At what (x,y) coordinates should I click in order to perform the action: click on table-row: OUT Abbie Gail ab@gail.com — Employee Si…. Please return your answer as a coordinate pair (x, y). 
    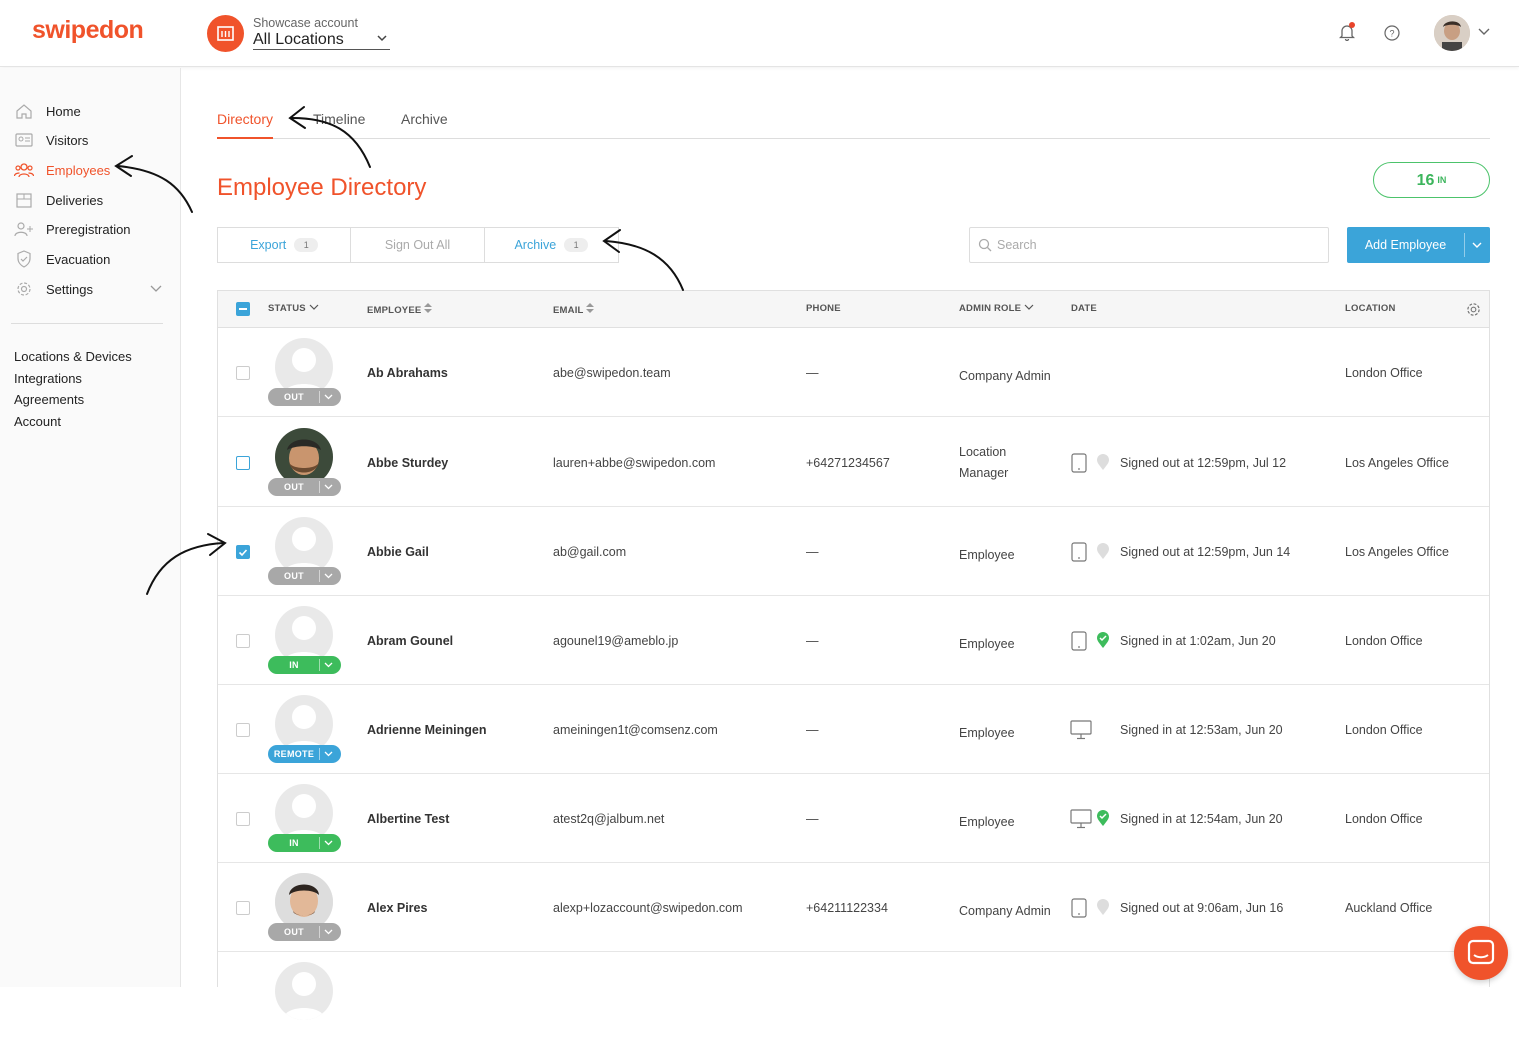
    Looking at the image, I should click on (853, 551).